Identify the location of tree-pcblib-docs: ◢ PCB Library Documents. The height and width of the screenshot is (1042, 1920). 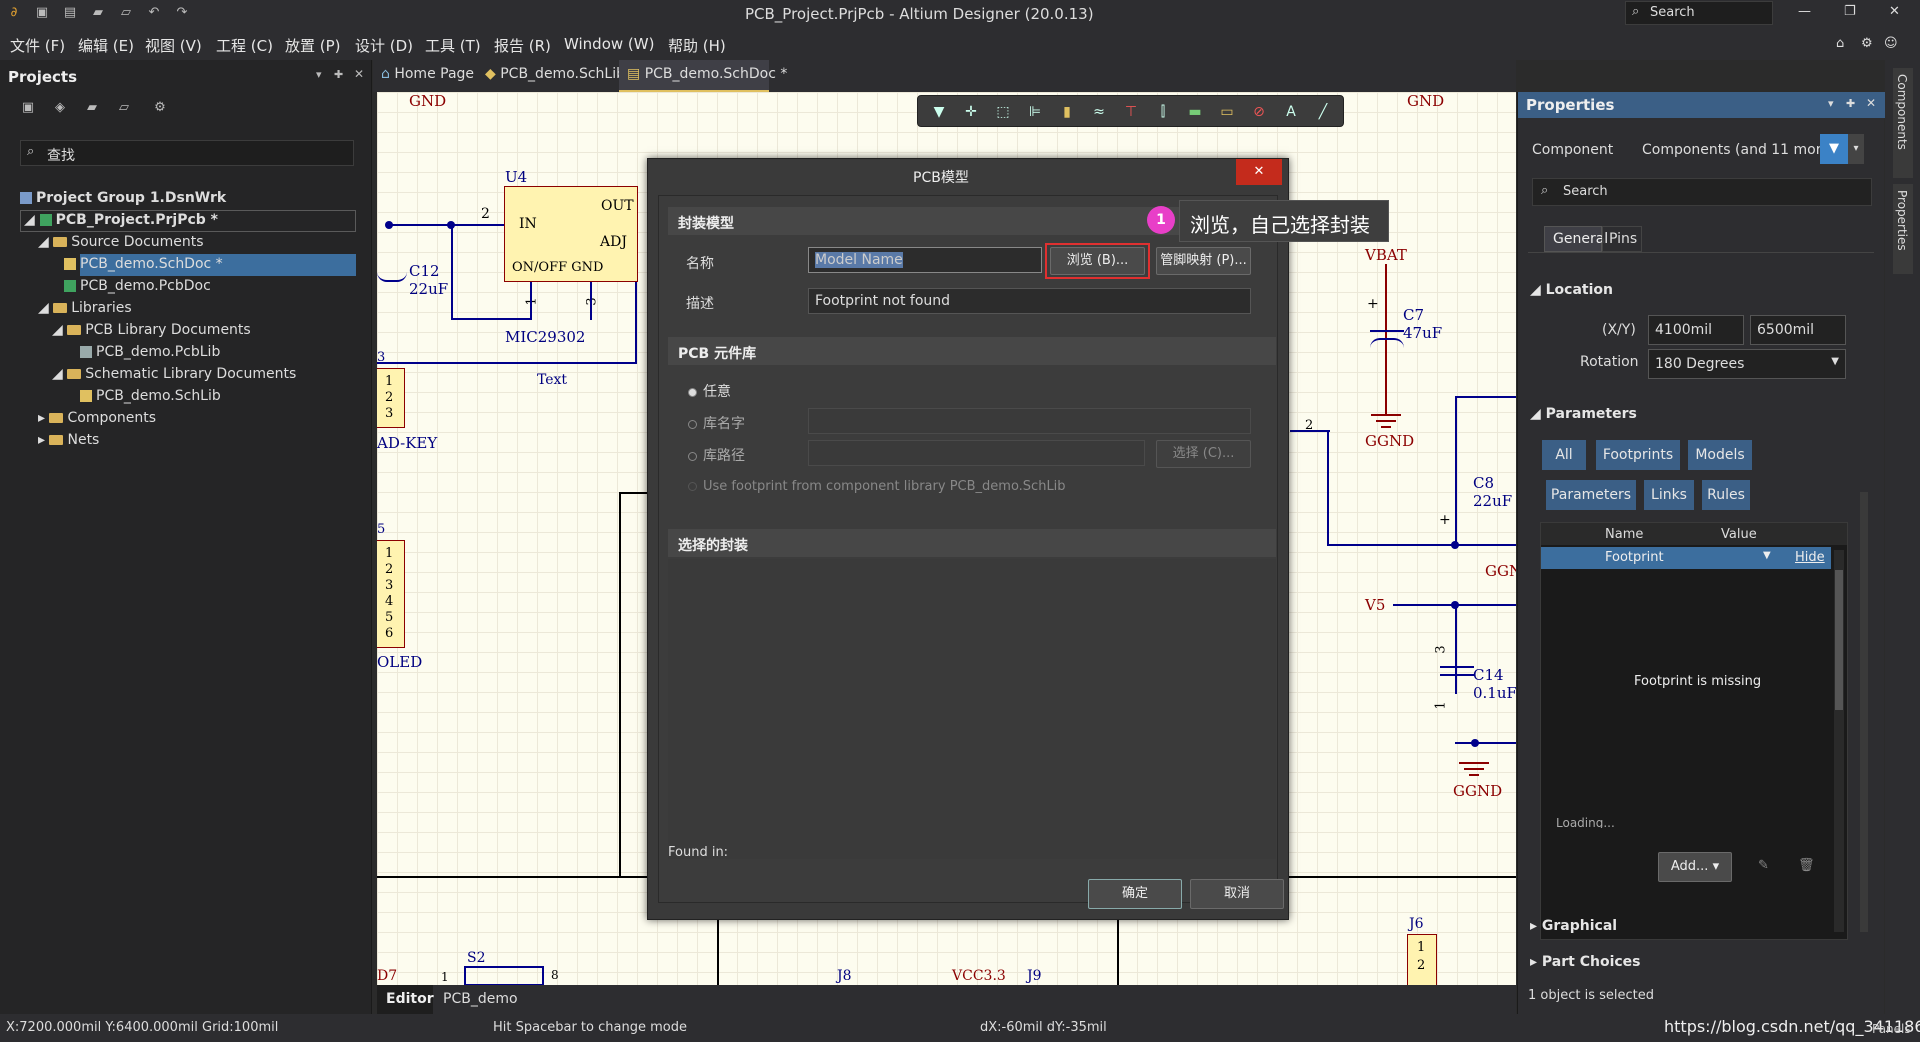
(151, 330).